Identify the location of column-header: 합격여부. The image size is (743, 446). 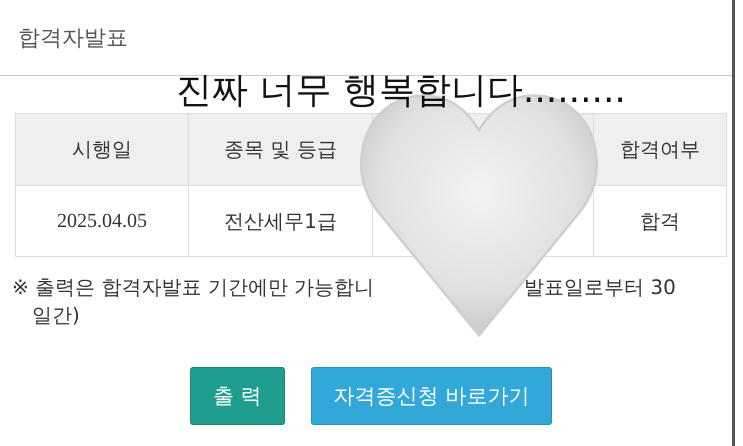
(660, 150).